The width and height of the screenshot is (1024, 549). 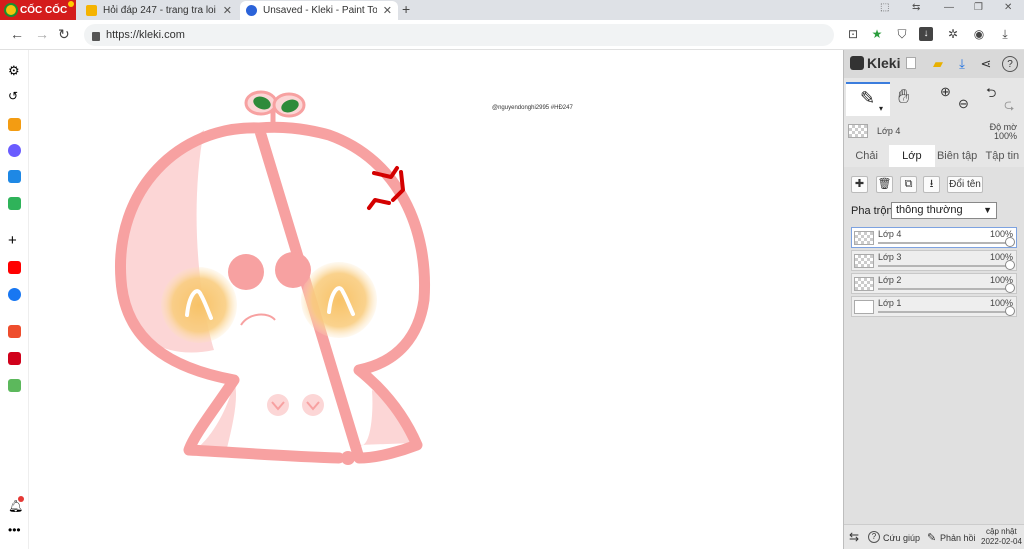 I want to click on panel-header: Kleki ▰ ⤓ ⋖ ?, so click(x=934, y=64).